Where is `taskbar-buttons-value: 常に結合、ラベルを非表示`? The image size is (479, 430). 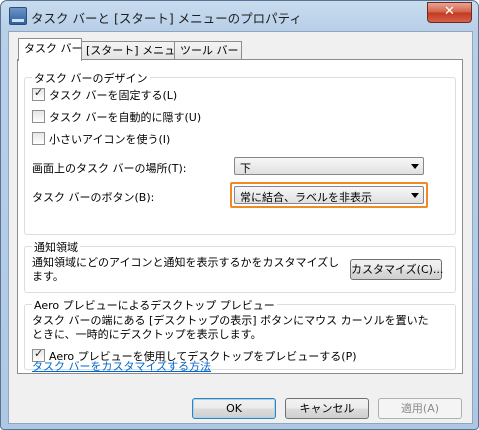
taskbar-buttons-value: 常に結合、ラベルを非表示 is located at coordinates (306, 197).